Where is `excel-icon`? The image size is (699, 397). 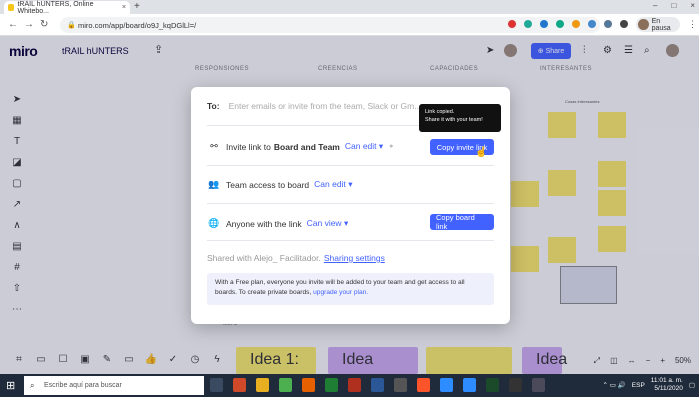 excel-icon is located at coordinates (331, 385).